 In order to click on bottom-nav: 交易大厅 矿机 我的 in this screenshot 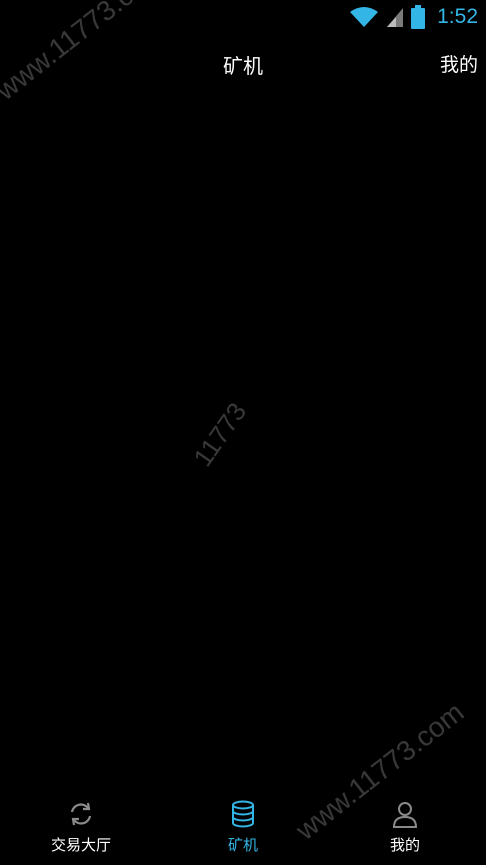, I will do `click(243, 829)`.